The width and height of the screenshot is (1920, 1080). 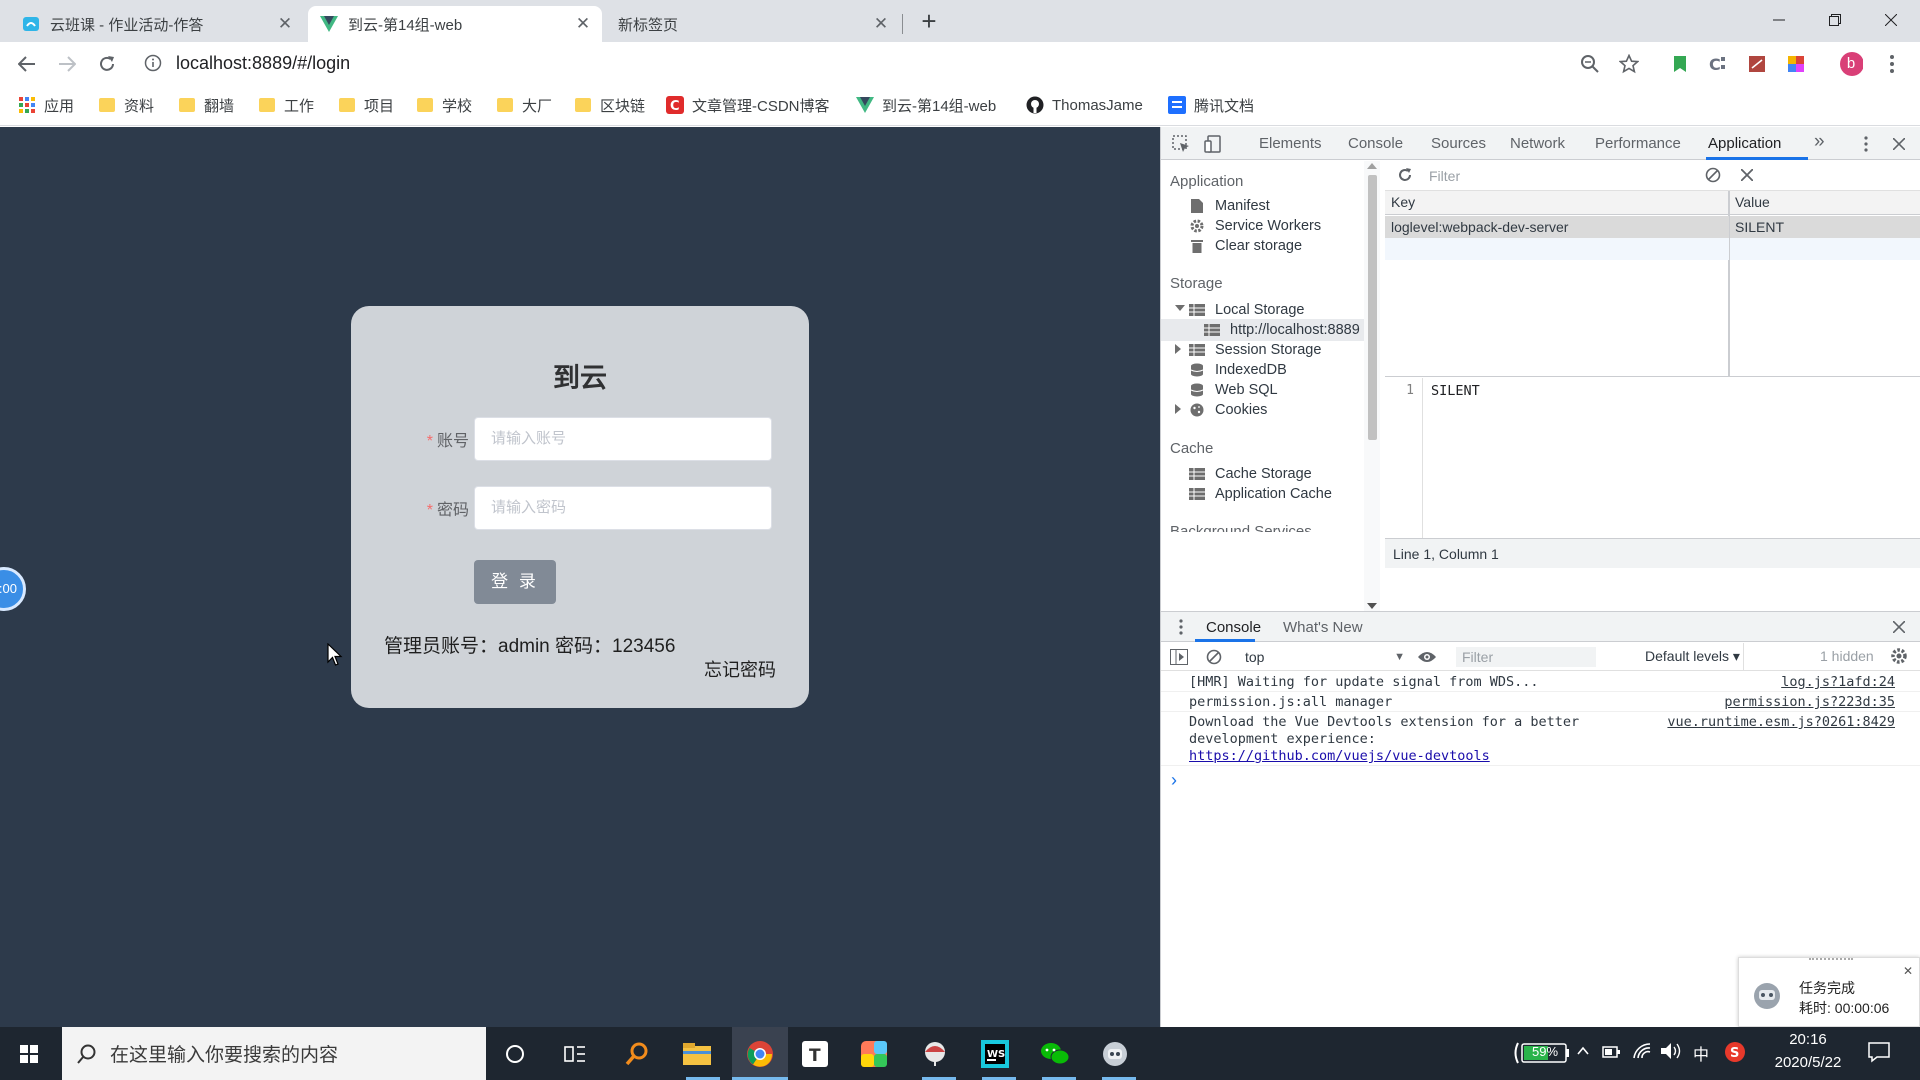 What do you see at coordinates (609, 105) in the screenshot?
I see `bookmark-folder: 区块链` at bounding box center [609, 105].